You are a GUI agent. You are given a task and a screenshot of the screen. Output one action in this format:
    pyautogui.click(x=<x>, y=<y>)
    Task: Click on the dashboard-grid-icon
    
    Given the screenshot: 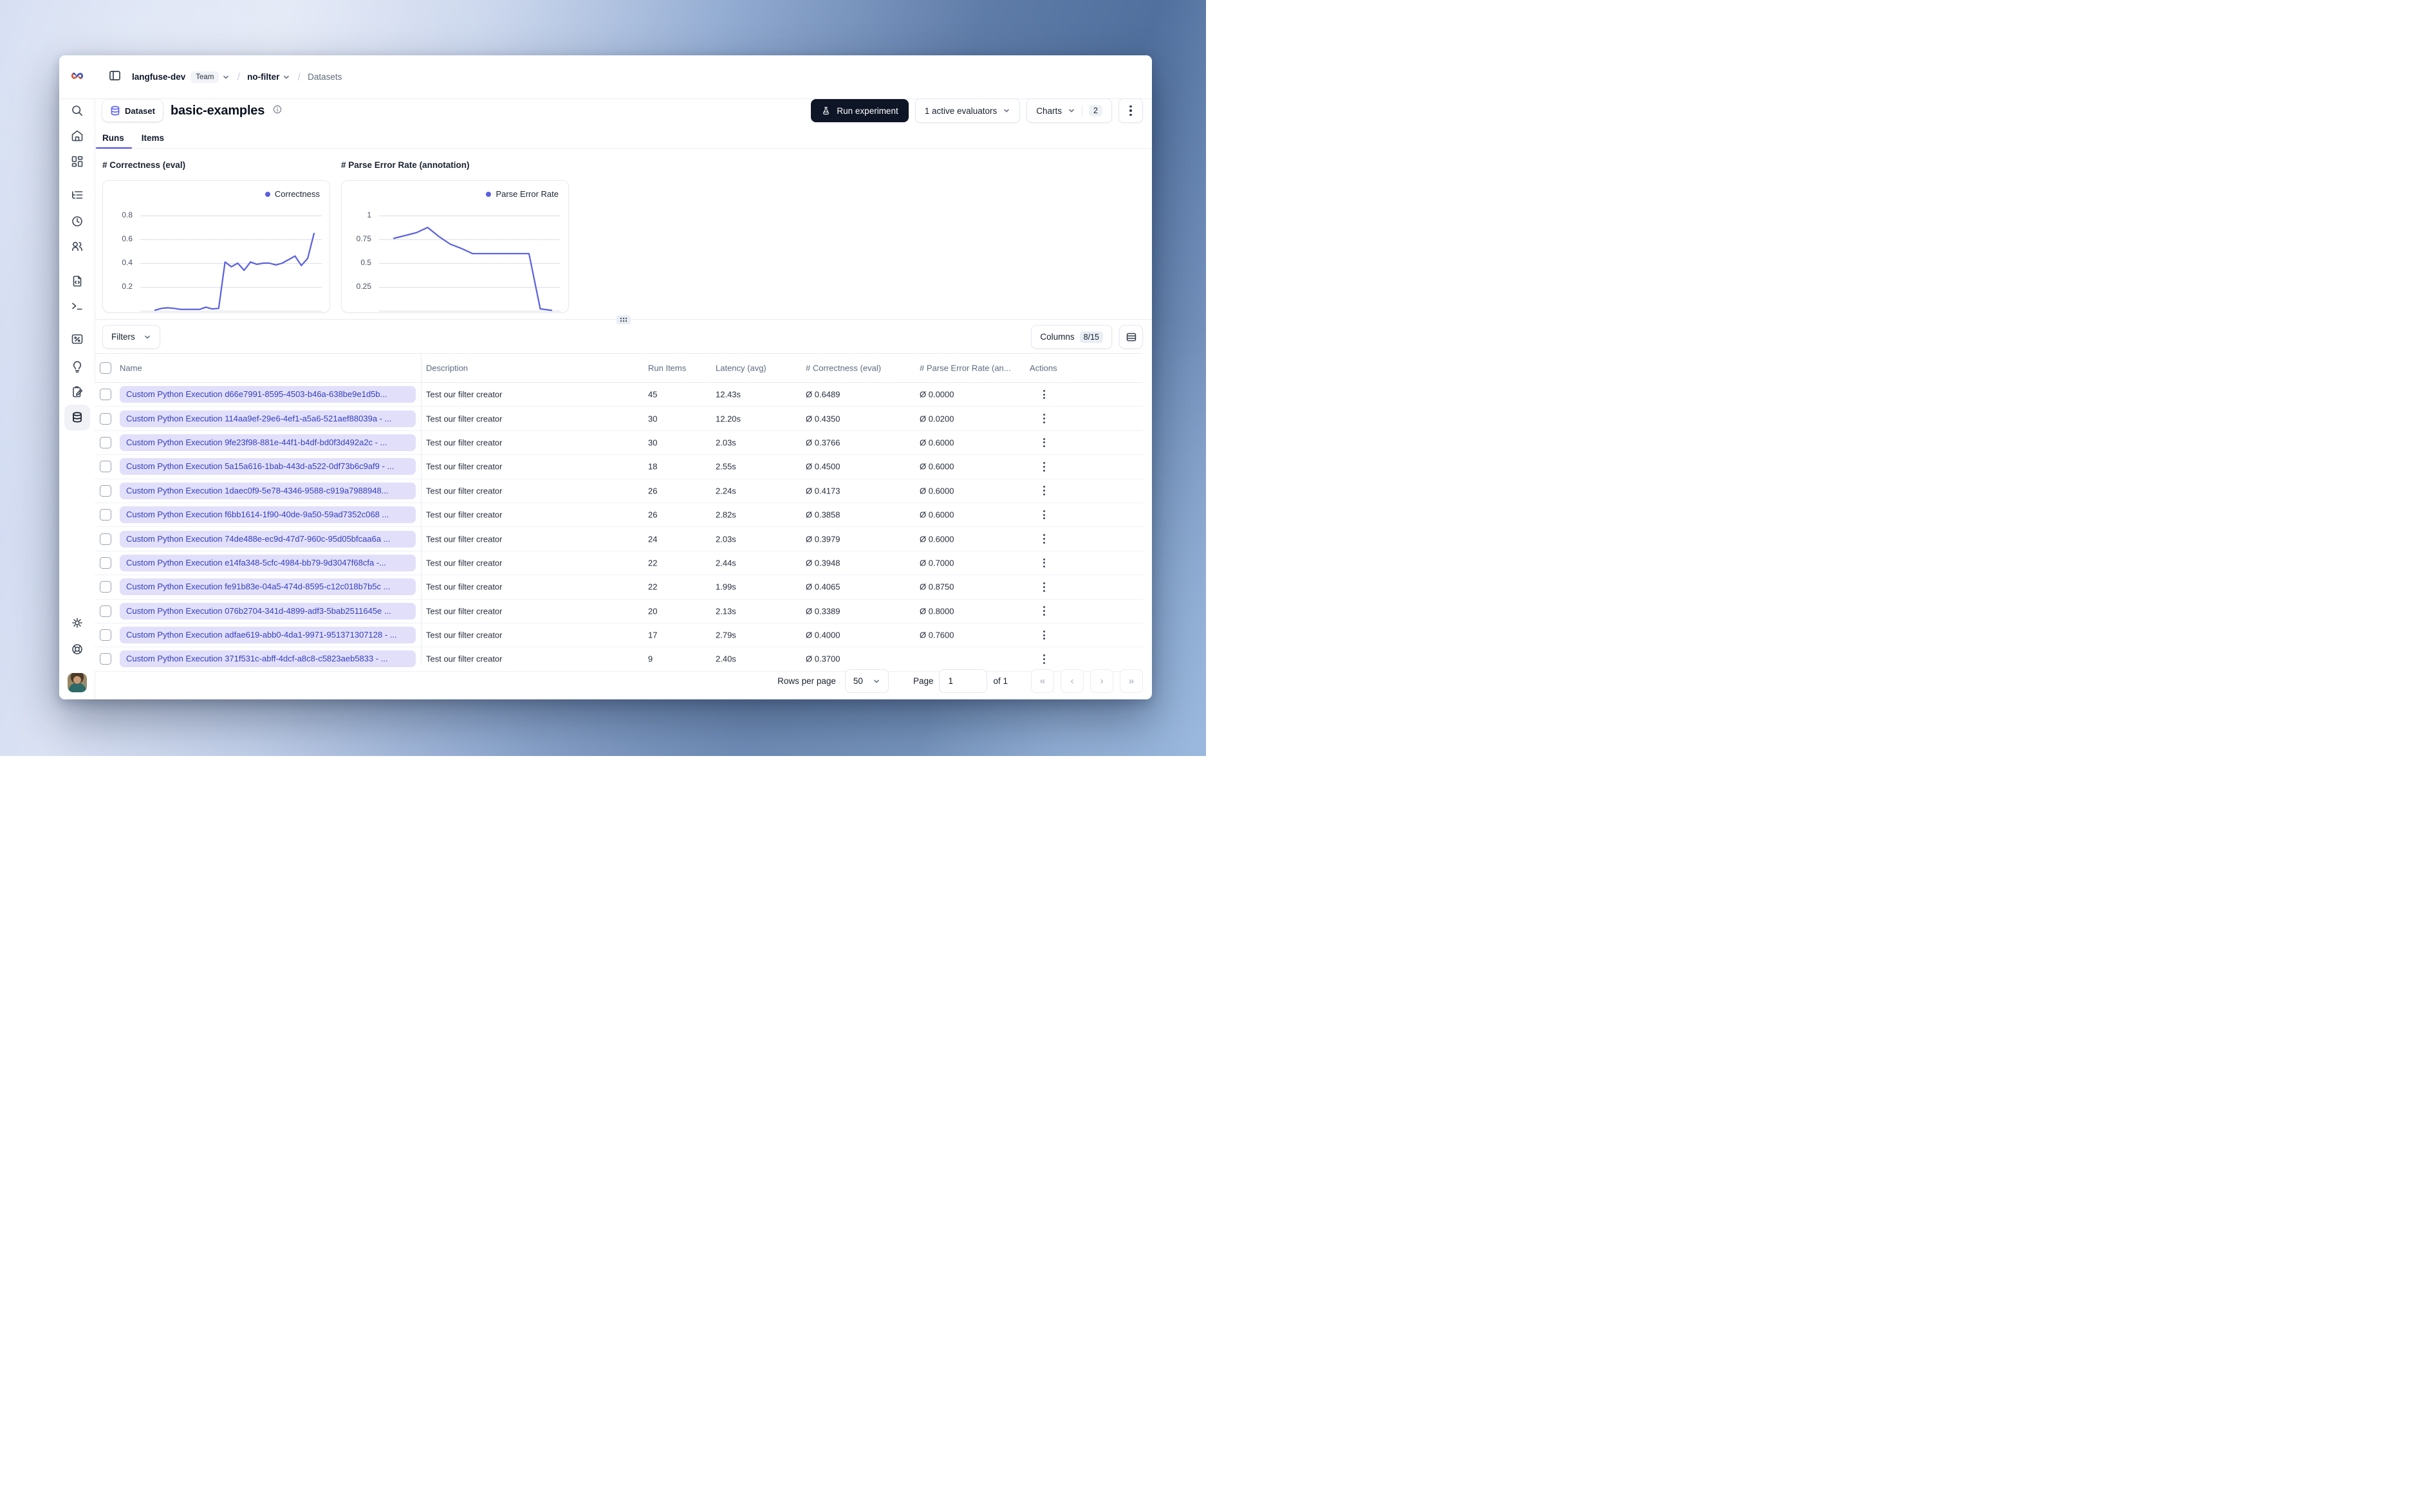 What is the action you would take?
    pyautogui.click(x=76, y=161)
    